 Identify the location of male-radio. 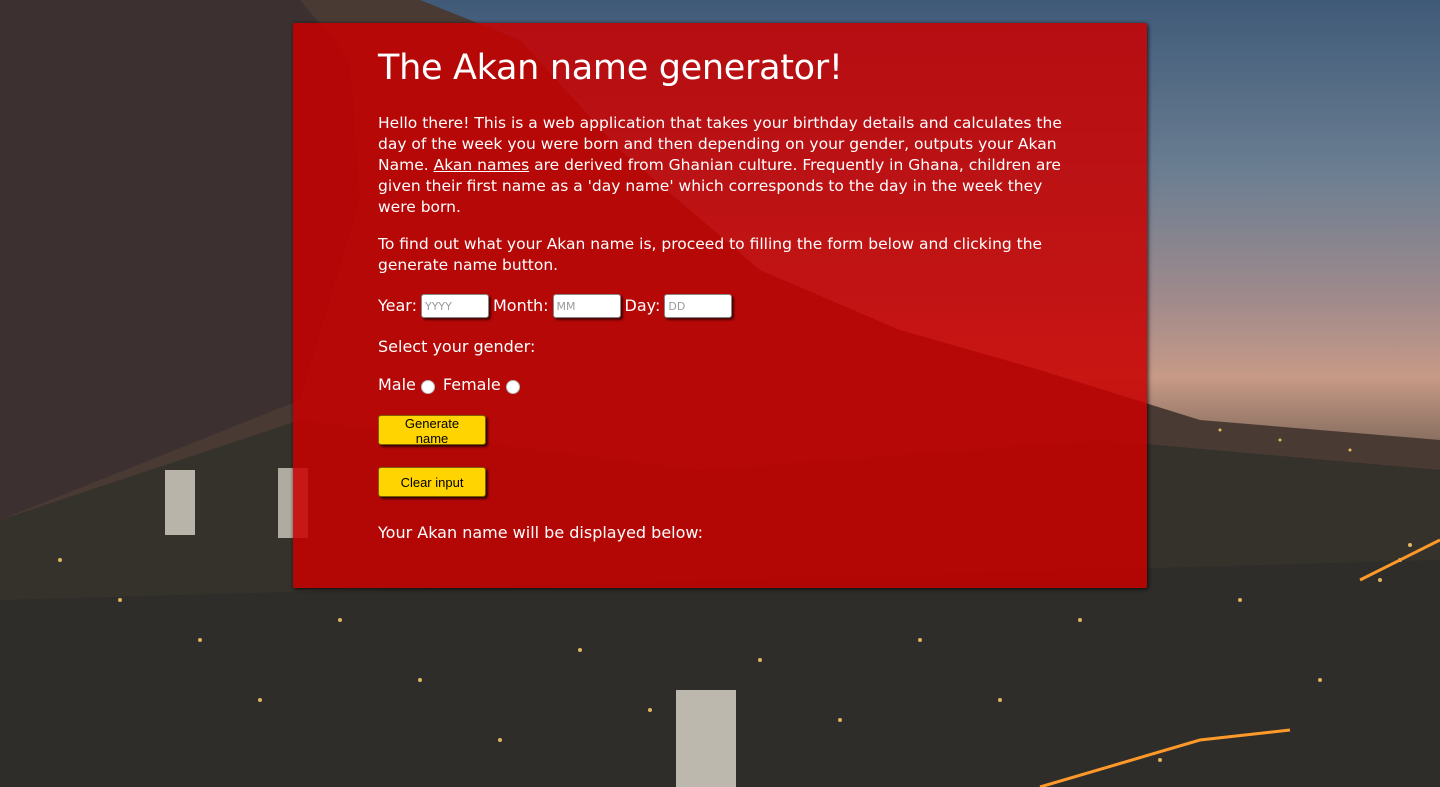
(427, 386).